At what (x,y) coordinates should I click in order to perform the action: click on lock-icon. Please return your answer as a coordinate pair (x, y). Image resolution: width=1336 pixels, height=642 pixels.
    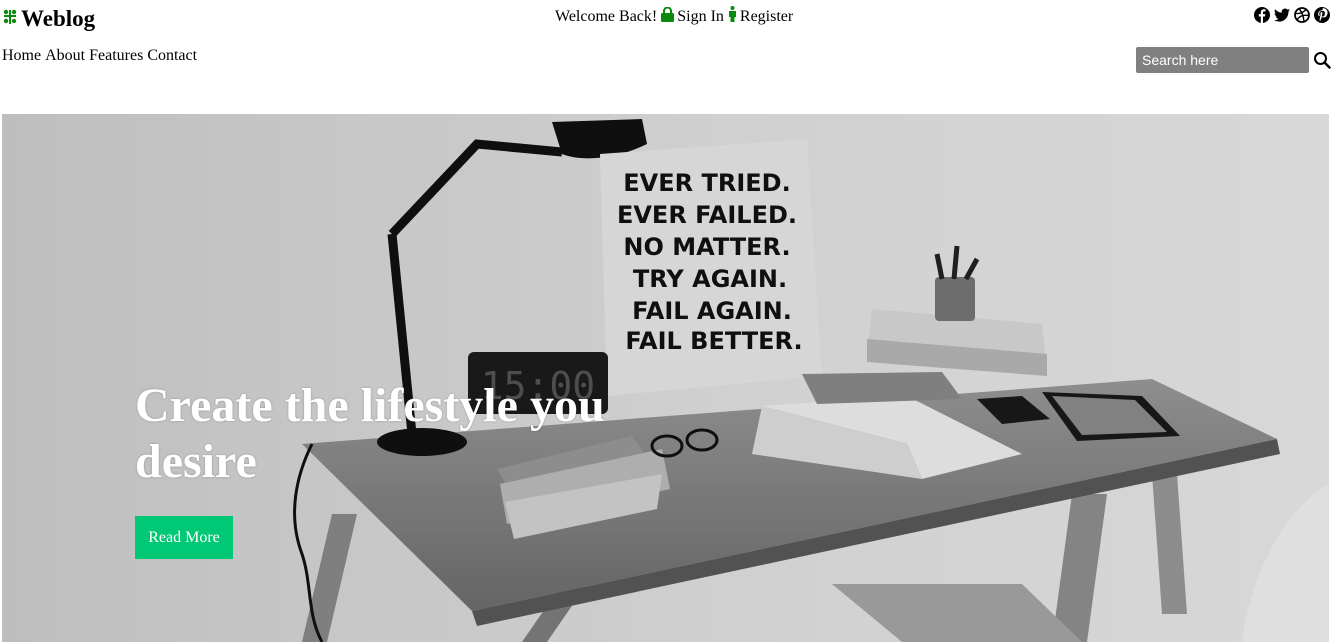
    Looking at the image, I should click on (668, 16).